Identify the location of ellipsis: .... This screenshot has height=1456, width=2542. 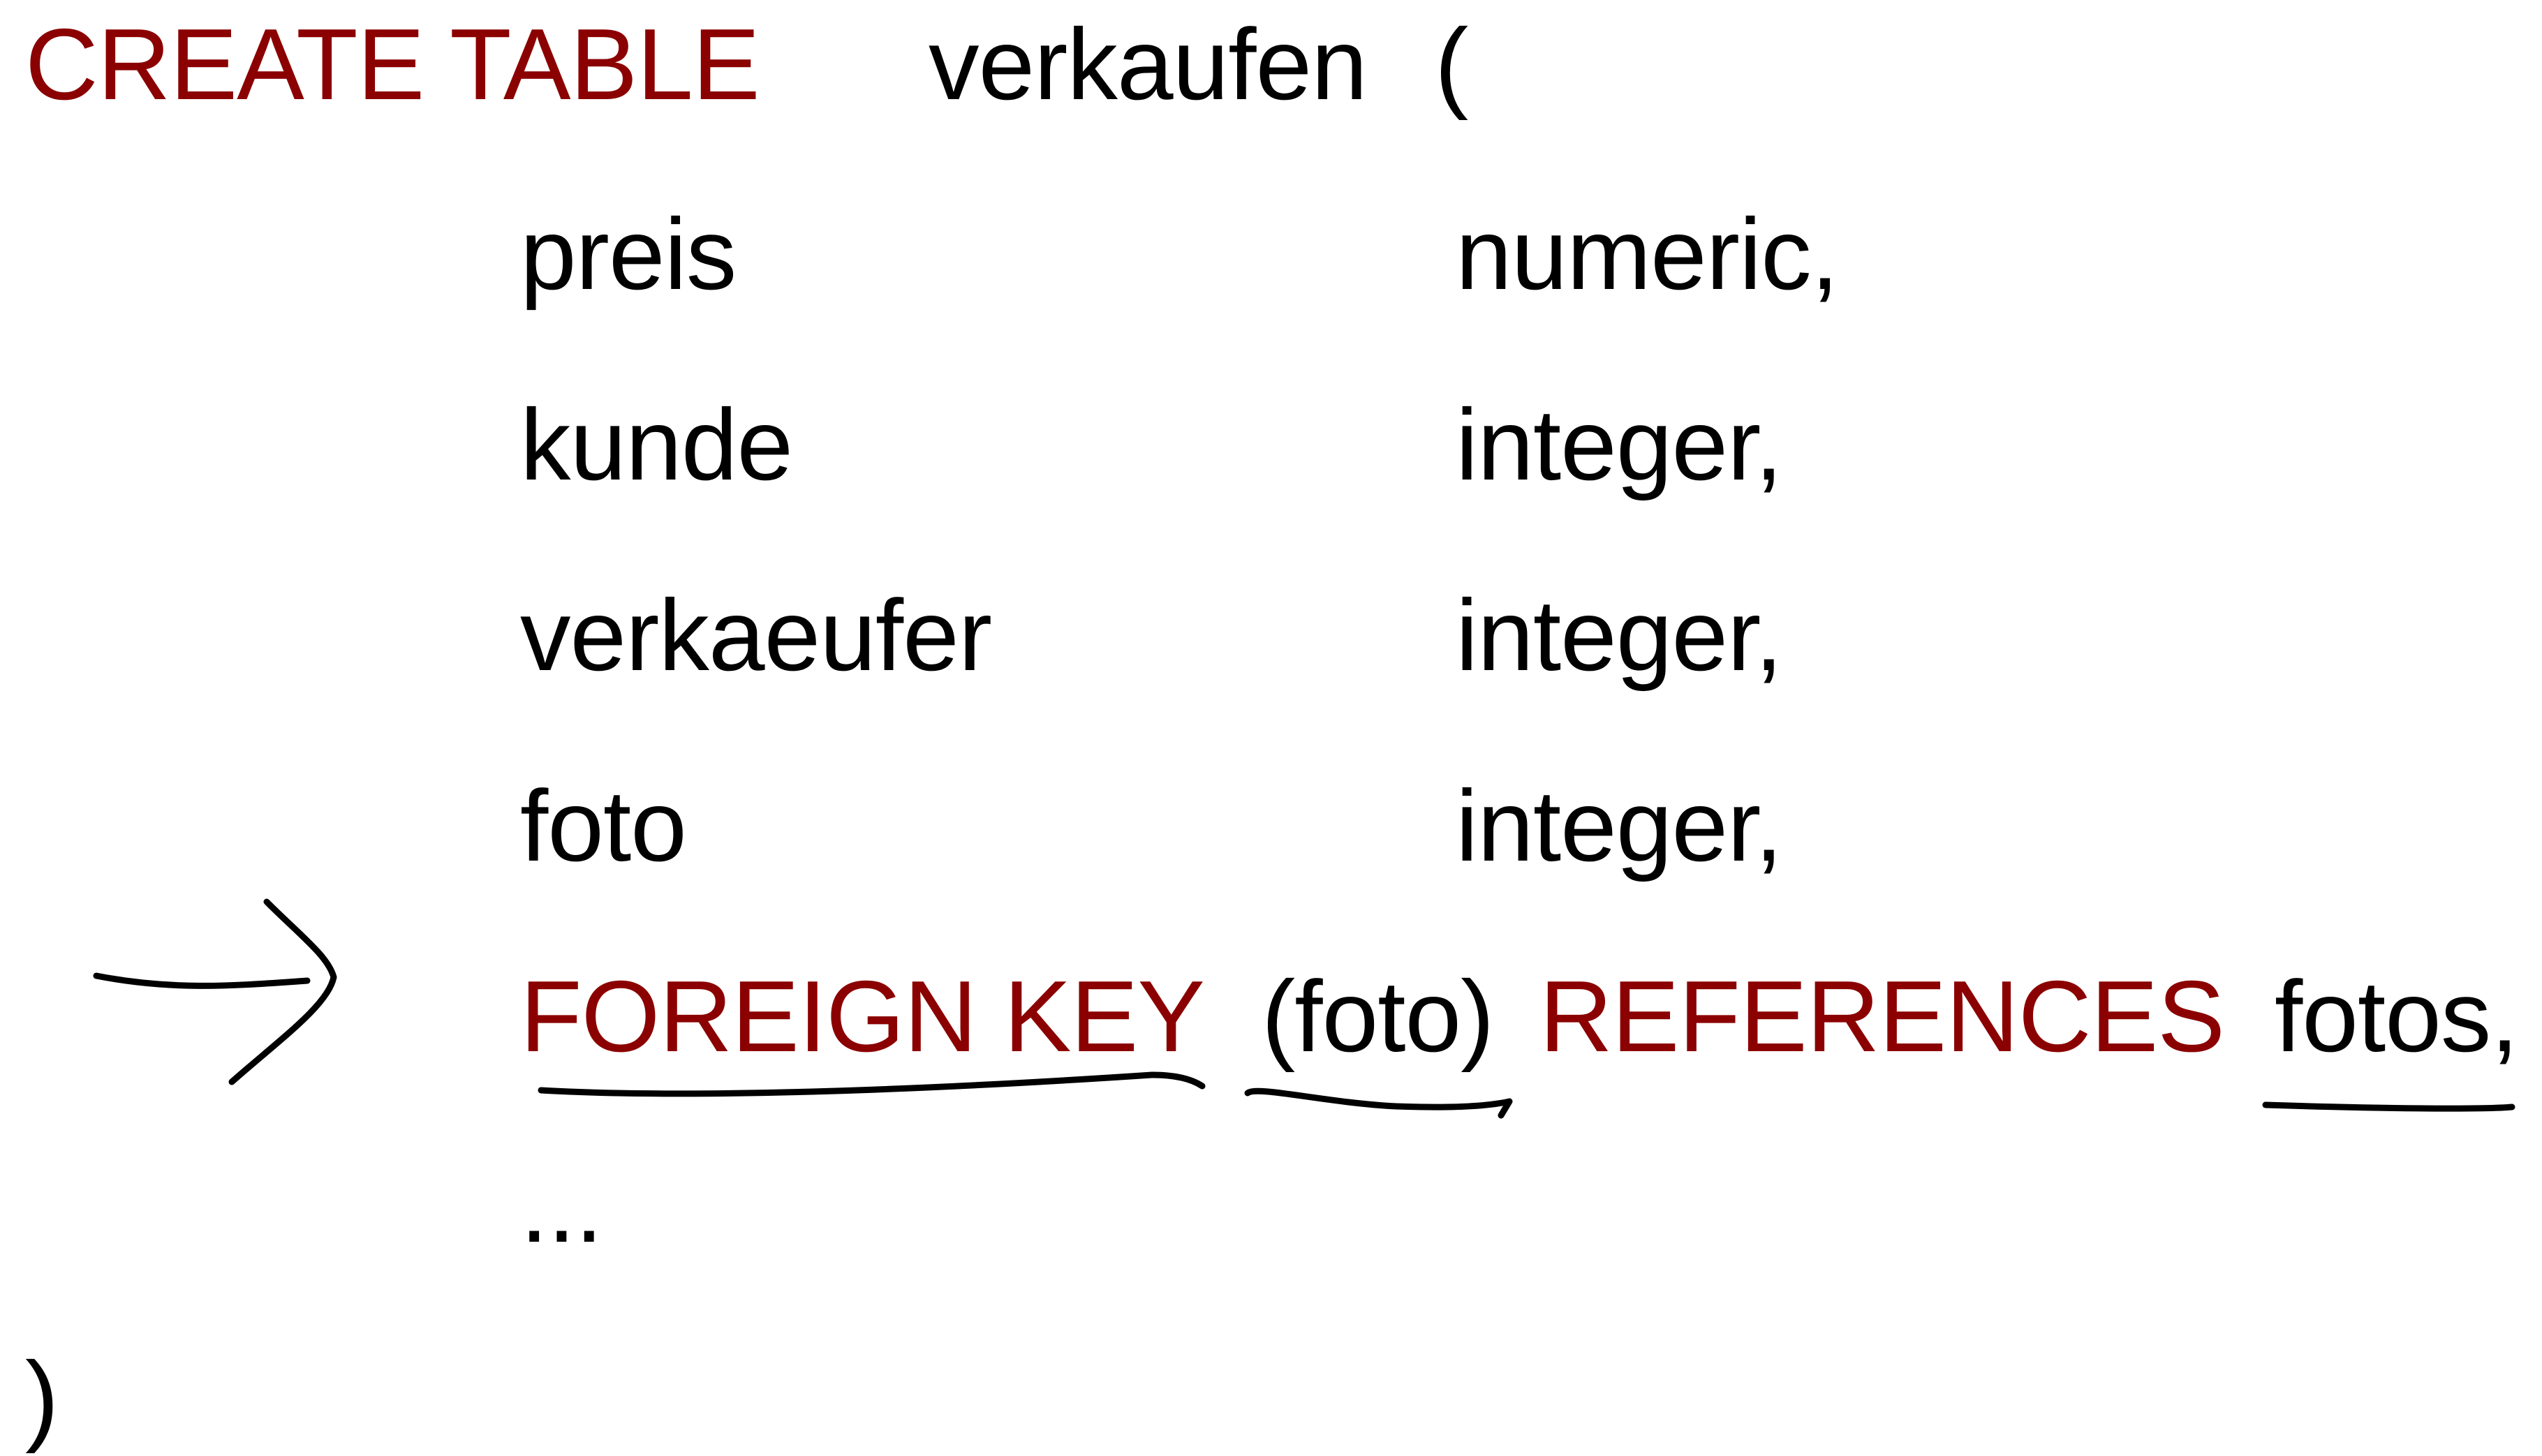
(561, 1206).